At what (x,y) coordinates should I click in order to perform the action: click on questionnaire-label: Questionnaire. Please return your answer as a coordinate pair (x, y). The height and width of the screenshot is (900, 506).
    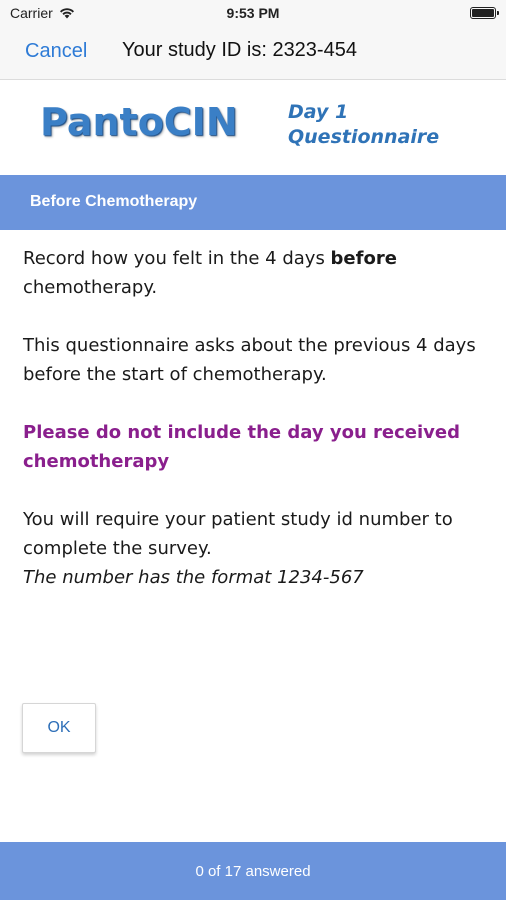
    Looking at the image, I should click on (364, 137).